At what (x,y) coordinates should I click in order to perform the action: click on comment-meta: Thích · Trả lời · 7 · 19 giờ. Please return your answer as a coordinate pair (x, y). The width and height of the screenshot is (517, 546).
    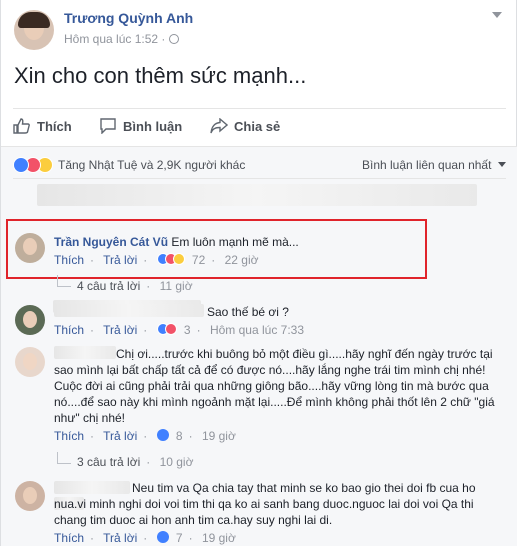
    Looking at the image, I should click on (145, 538).